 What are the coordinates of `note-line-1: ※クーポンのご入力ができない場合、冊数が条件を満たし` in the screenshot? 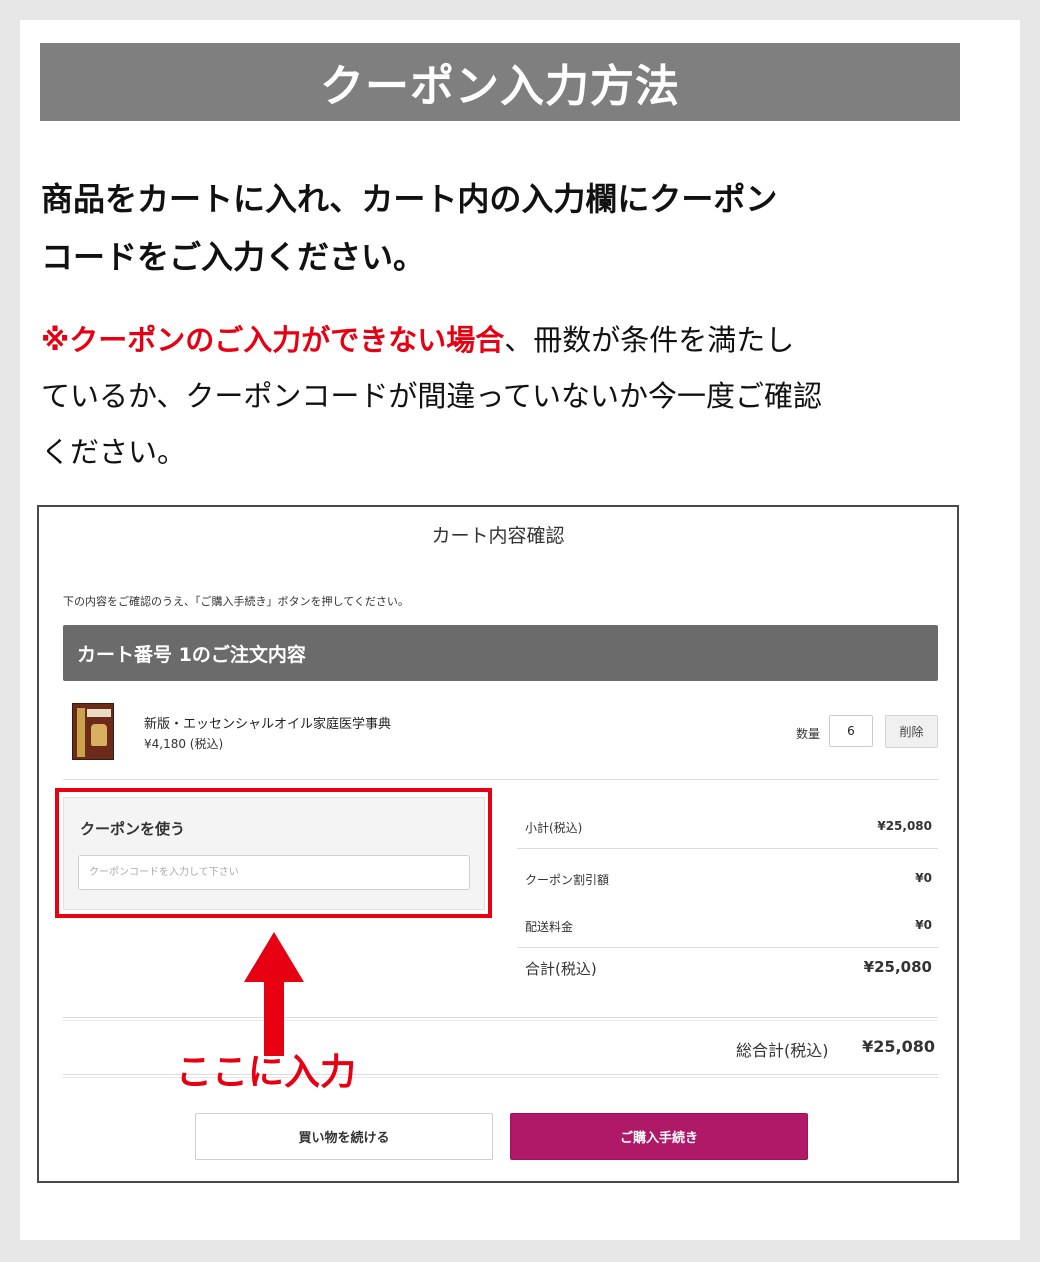 It's located at (503, 340).